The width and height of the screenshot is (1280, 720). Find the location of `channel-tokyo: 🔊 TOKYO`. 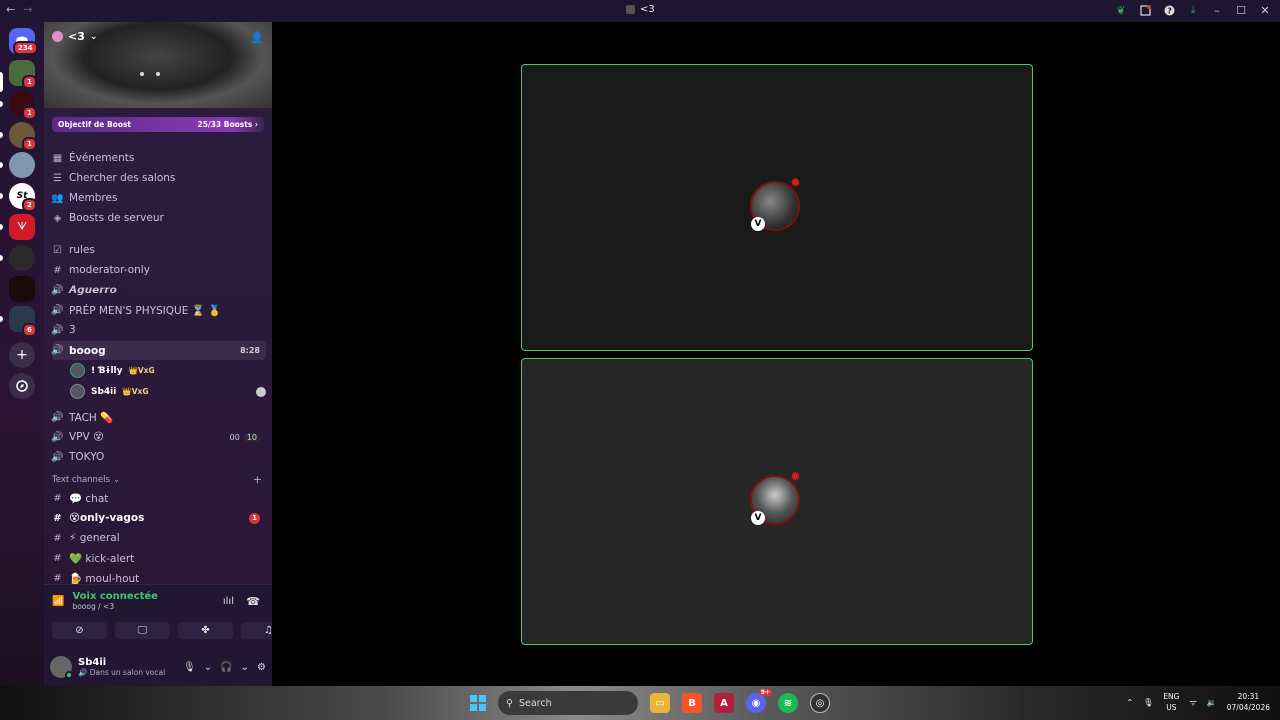

channel-tokyo: 🔊 TOKYO is located at coordinates (158, 457).